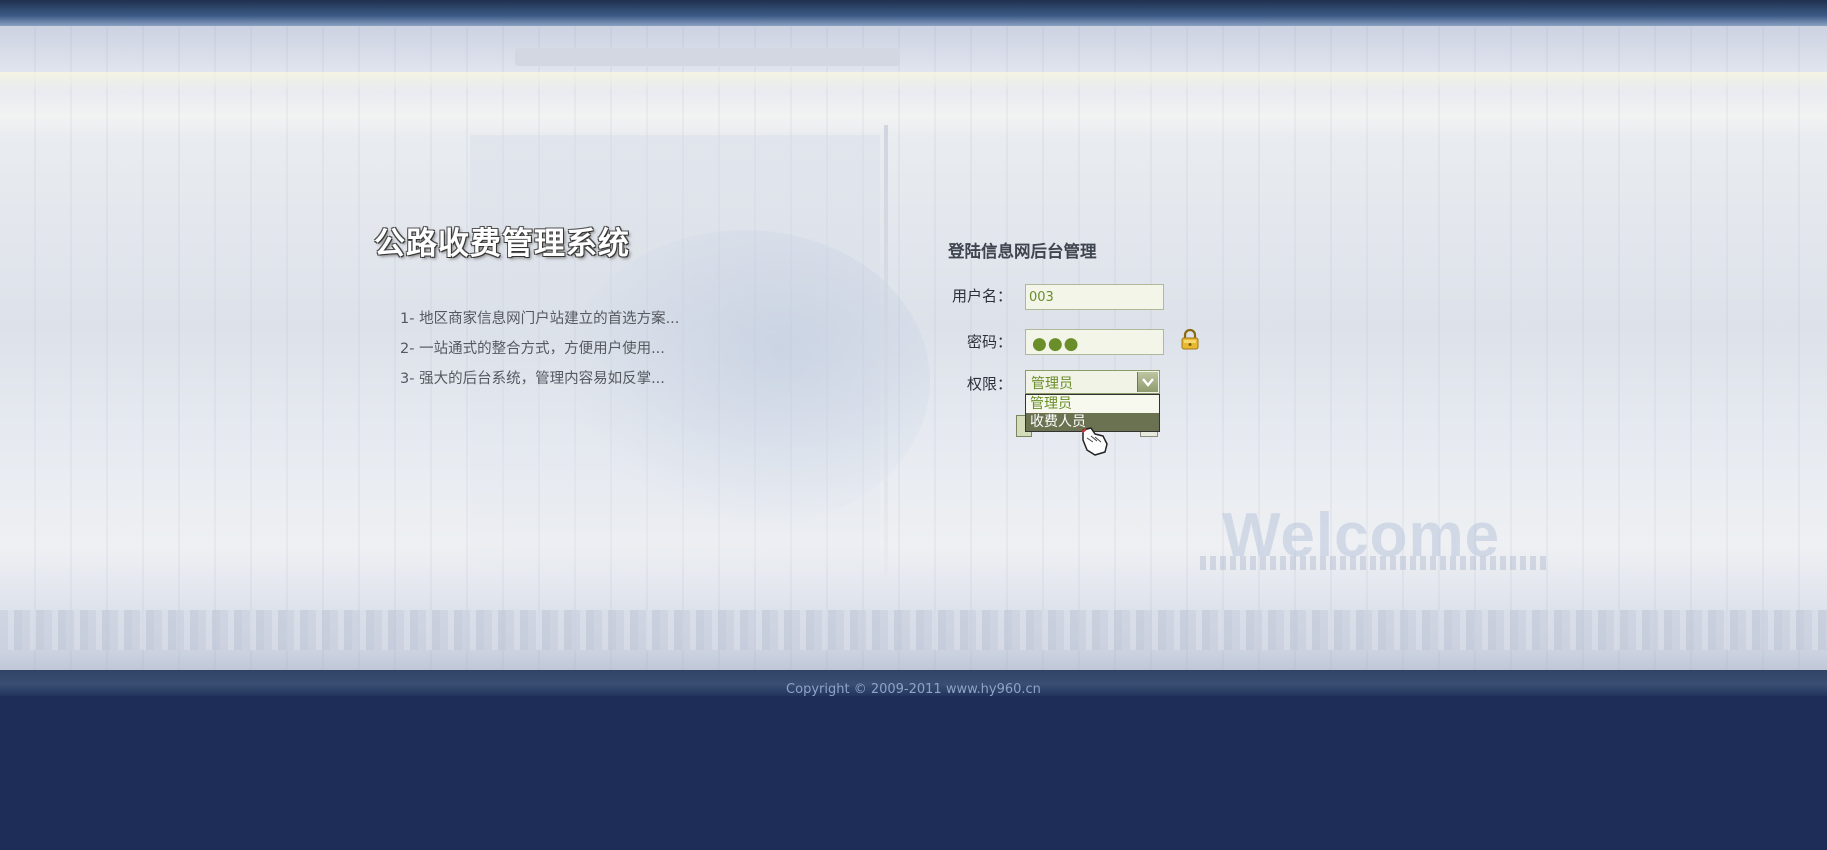 The width and height of the screenshot is (1827, 850). Describe the element at coordinates (1190, 339) in the screenshot. I see `lock-icon` at that location.